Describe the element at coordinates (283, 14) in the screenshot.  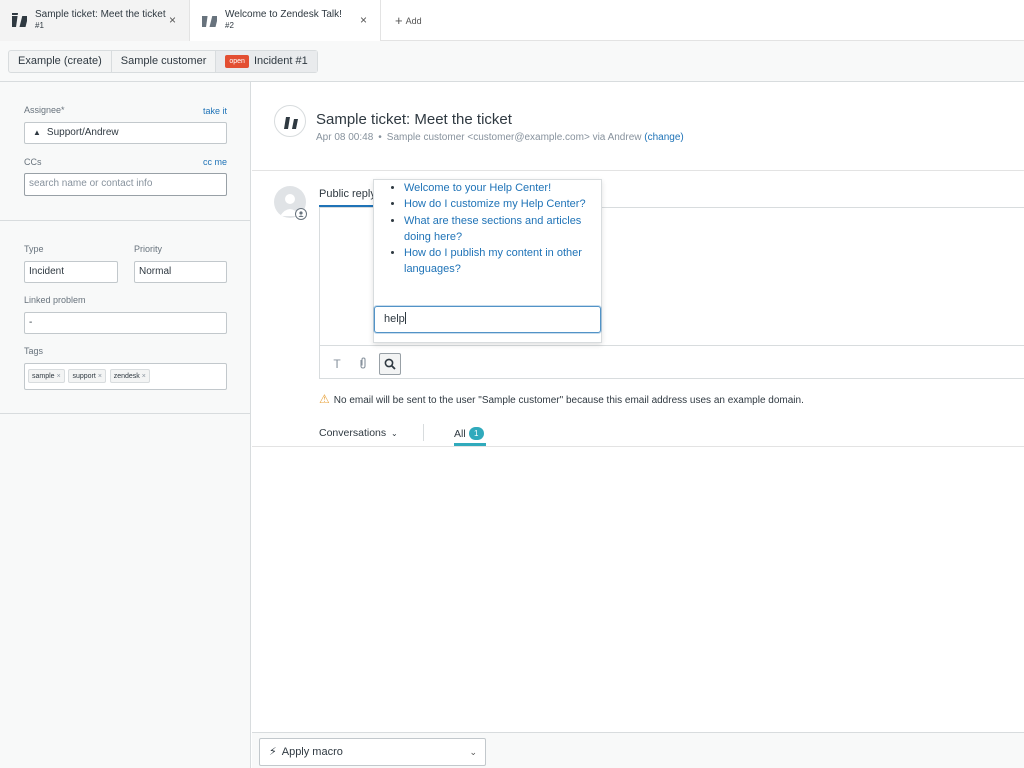
I see `tab-title: Welcome to Zendesk Talk!` at that location.